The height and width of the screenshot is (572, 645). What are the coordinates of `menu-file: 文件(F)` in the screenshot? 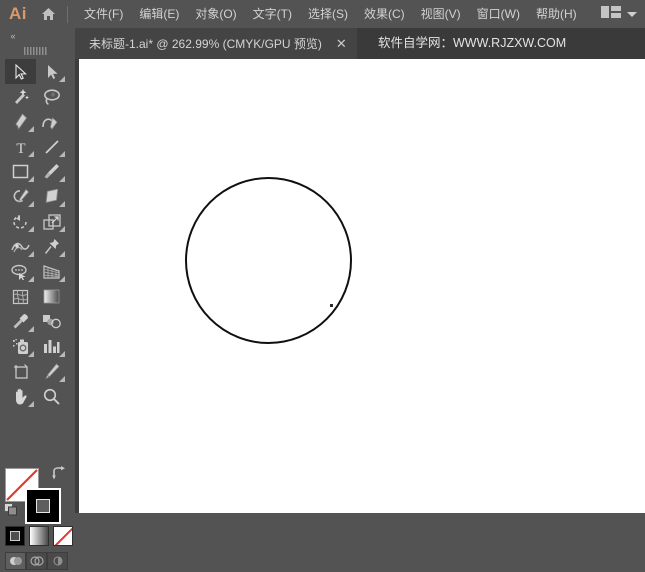 It's located at (103, 14).